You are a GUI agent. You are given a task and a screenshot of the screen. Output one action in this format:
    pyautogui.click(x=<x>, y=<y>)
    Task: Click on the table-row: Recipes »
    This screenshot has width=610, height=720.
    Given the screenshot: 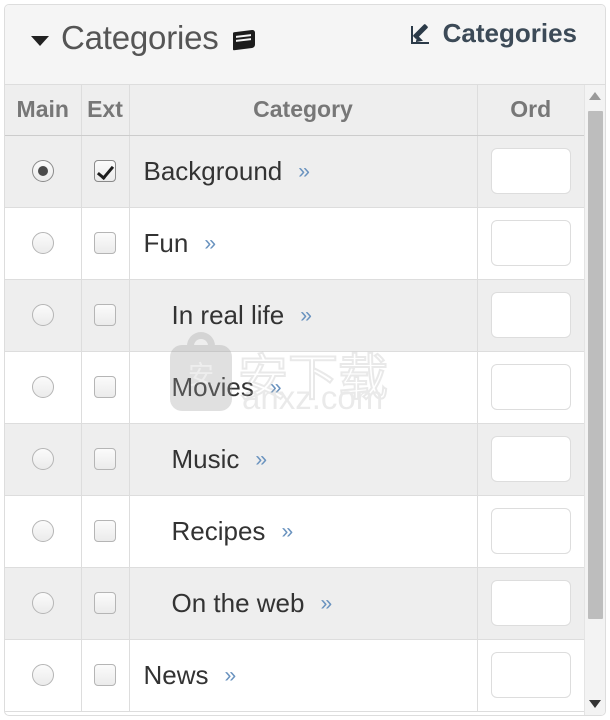 What is the action you would take?
    pyautogui.click(x=294, y=531)
    